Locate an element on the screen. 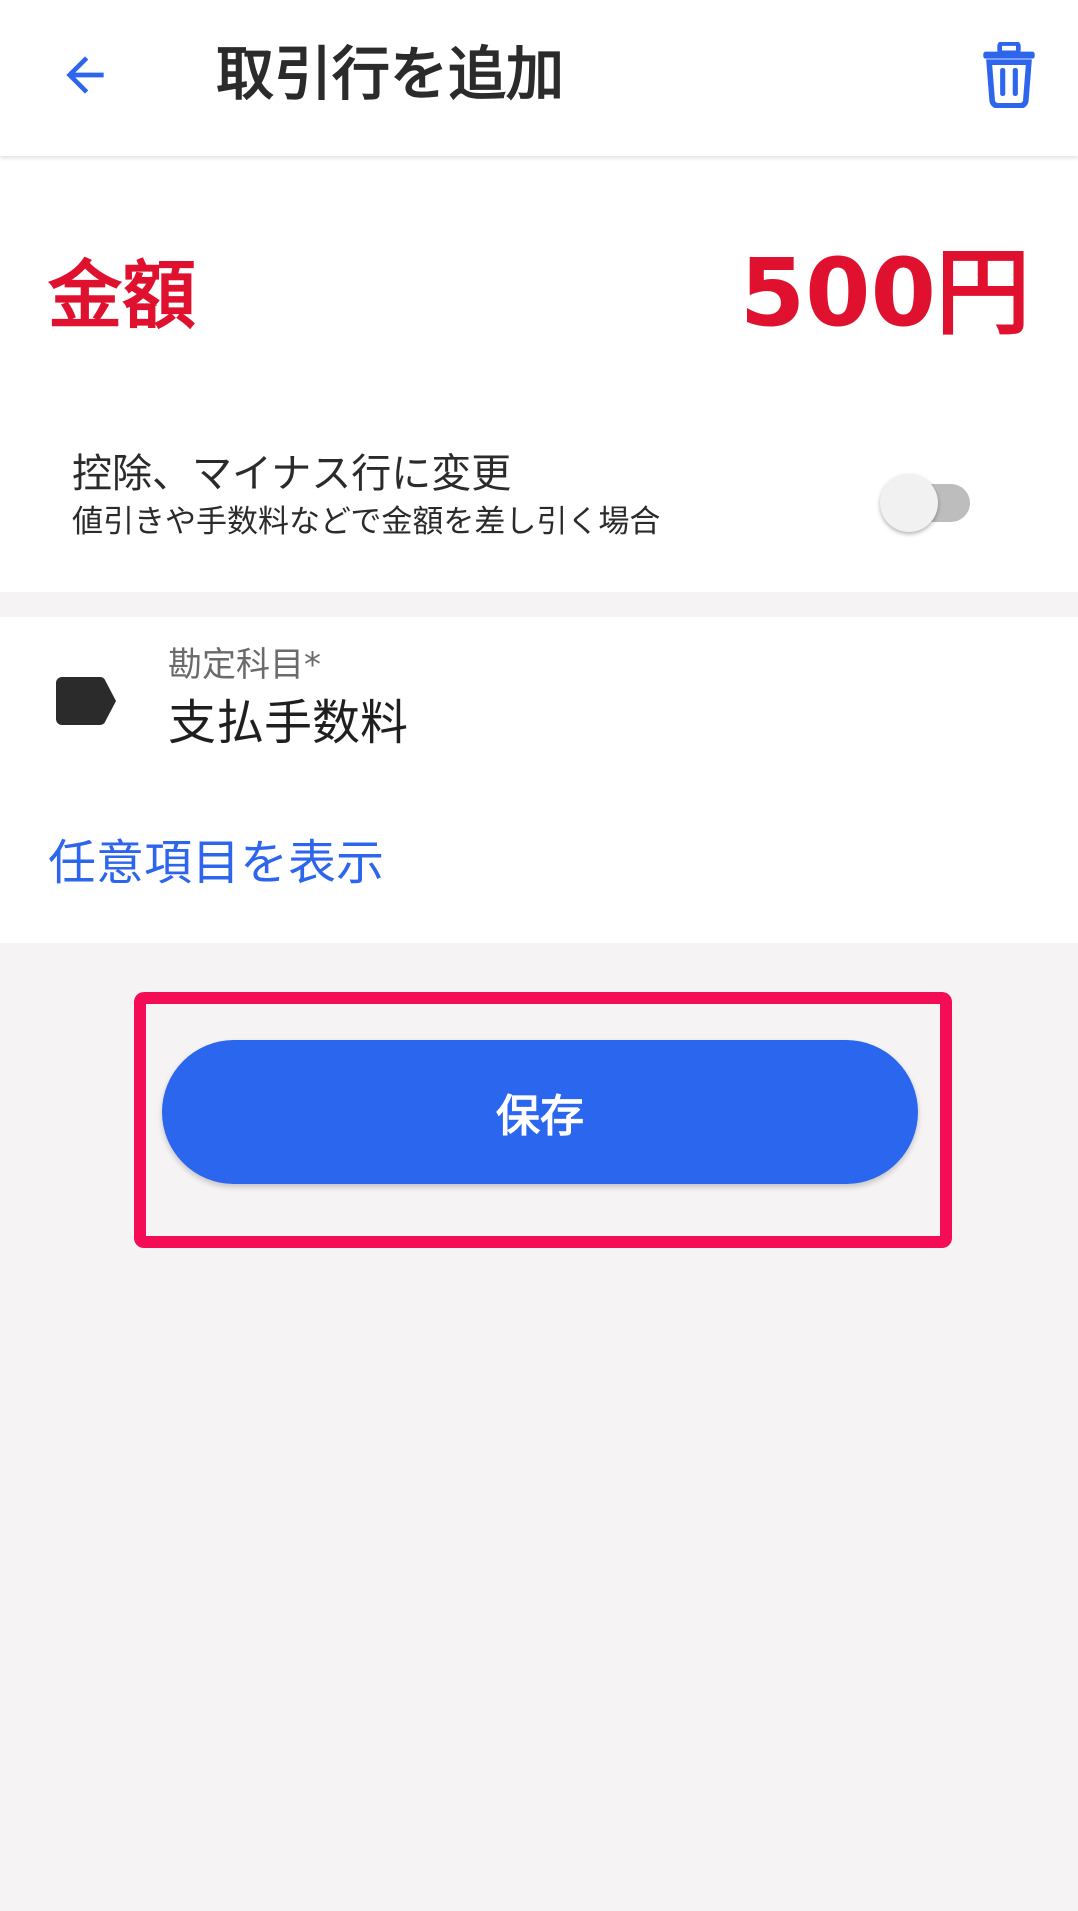 The width and height of the screenshot is (1078, 1911). deduction-title: 控除、マイナス行に変更 is located at coordinates (292, 474).